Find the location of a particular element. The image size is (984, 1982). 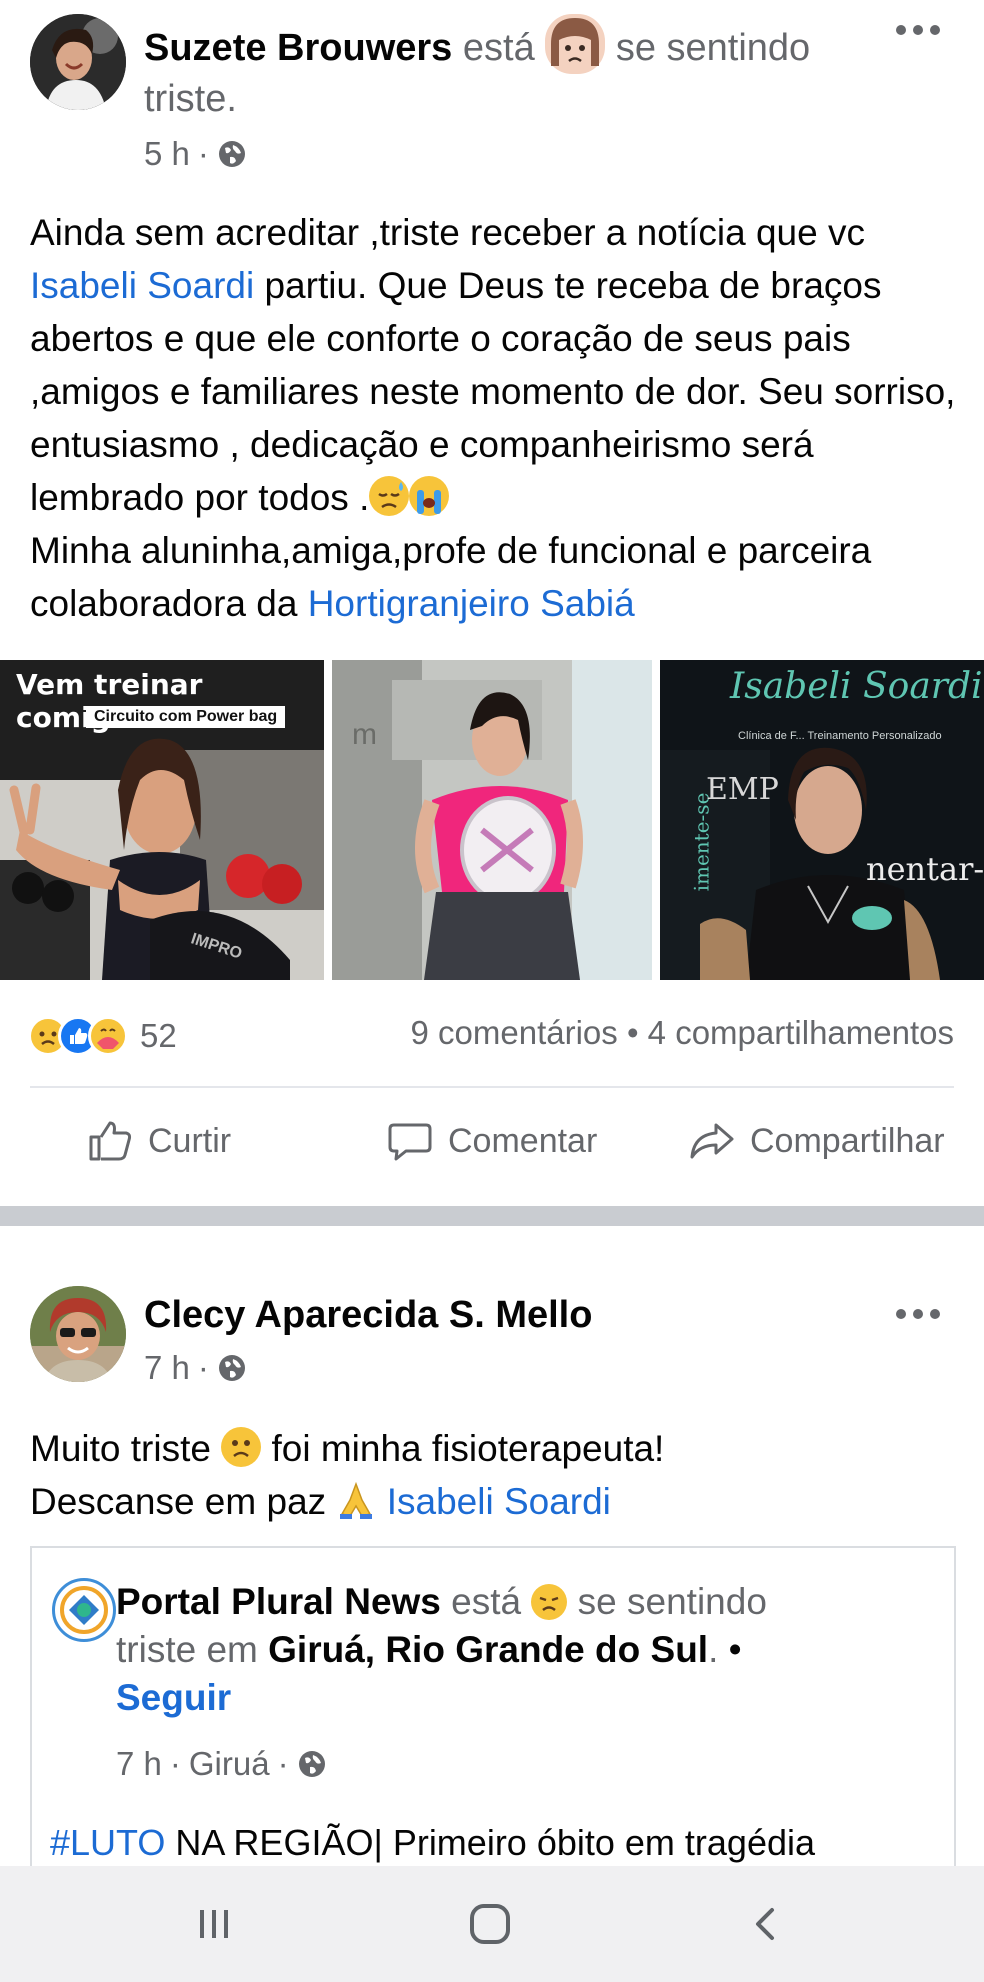

photo3-side-text: imente-se is located at coordinates (701, 842).